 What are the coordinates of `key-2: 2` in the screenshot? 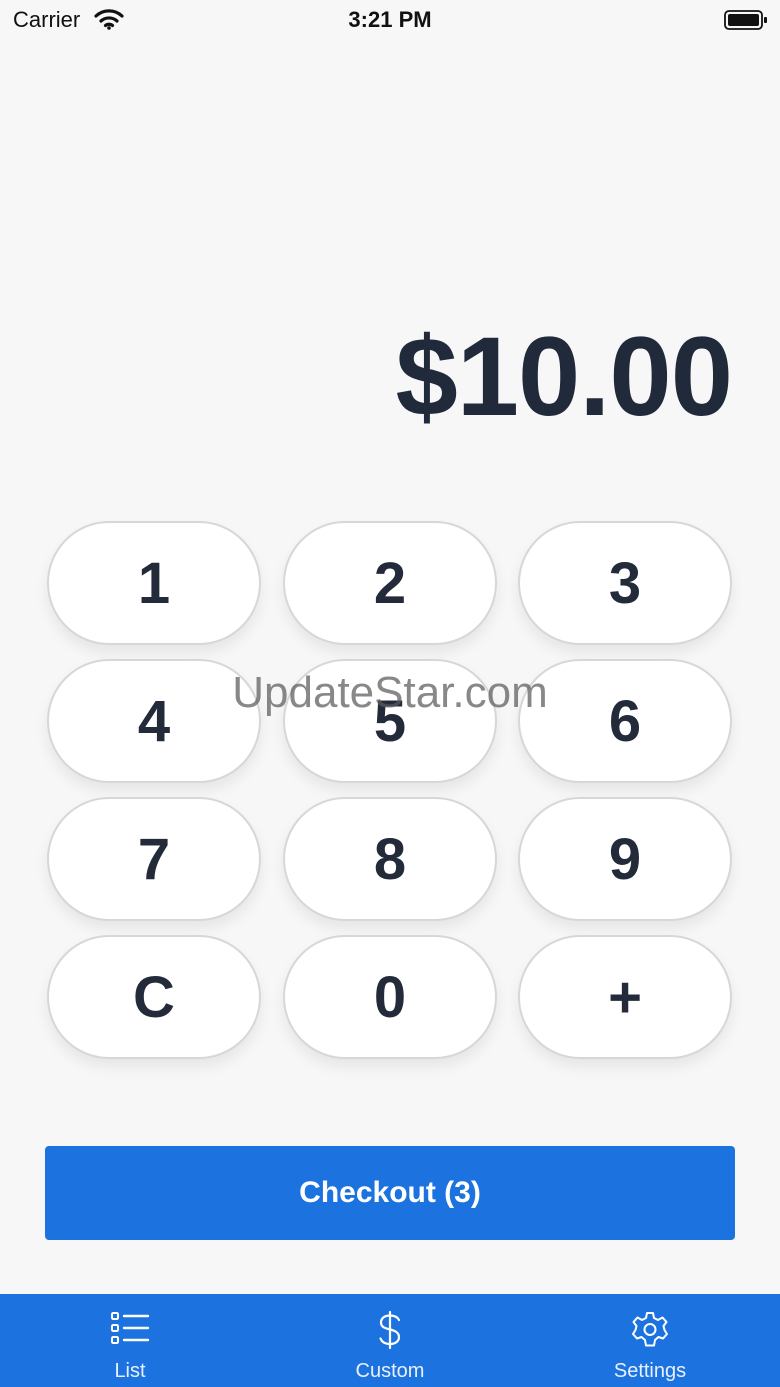 It's located at (390, 583).